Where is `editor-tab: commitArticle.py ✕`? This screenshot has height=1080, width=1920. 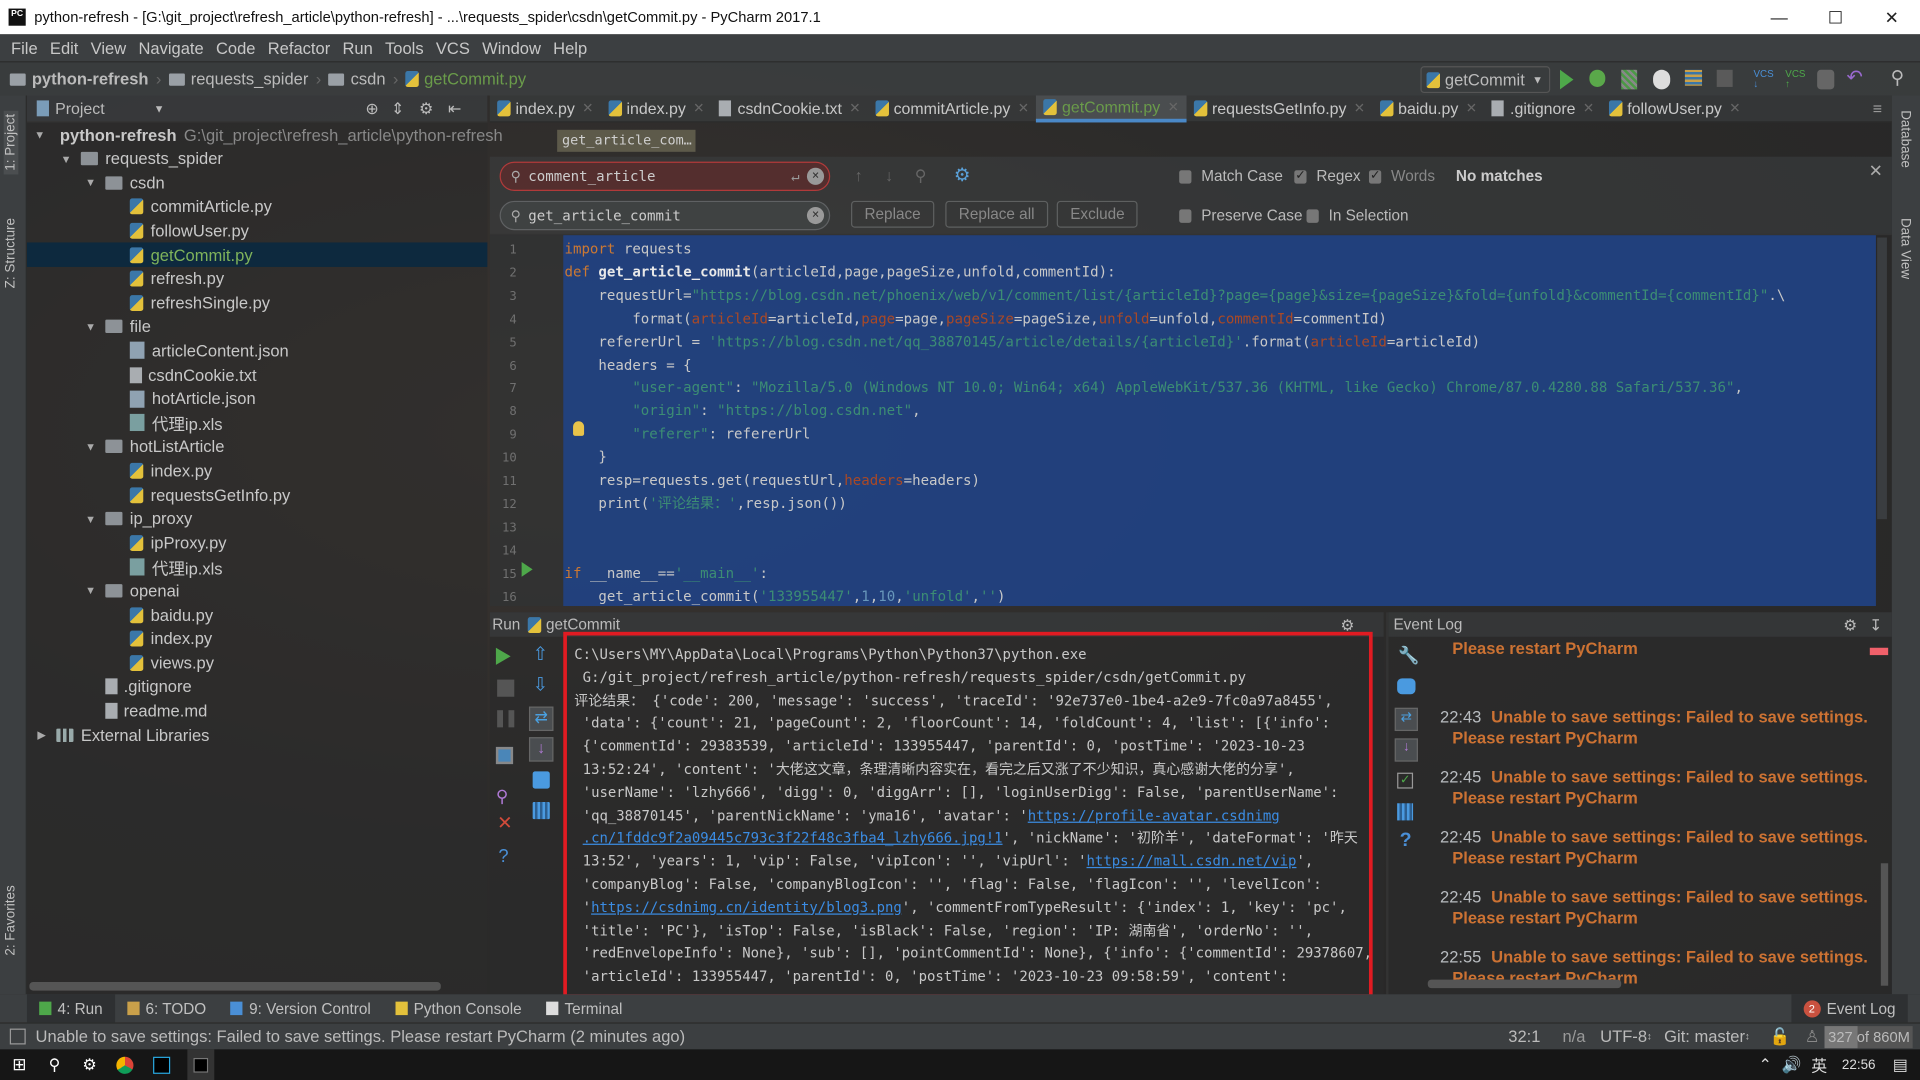 editor-tab: commitArticle.py ✕ is located at coordinates (952, 108).